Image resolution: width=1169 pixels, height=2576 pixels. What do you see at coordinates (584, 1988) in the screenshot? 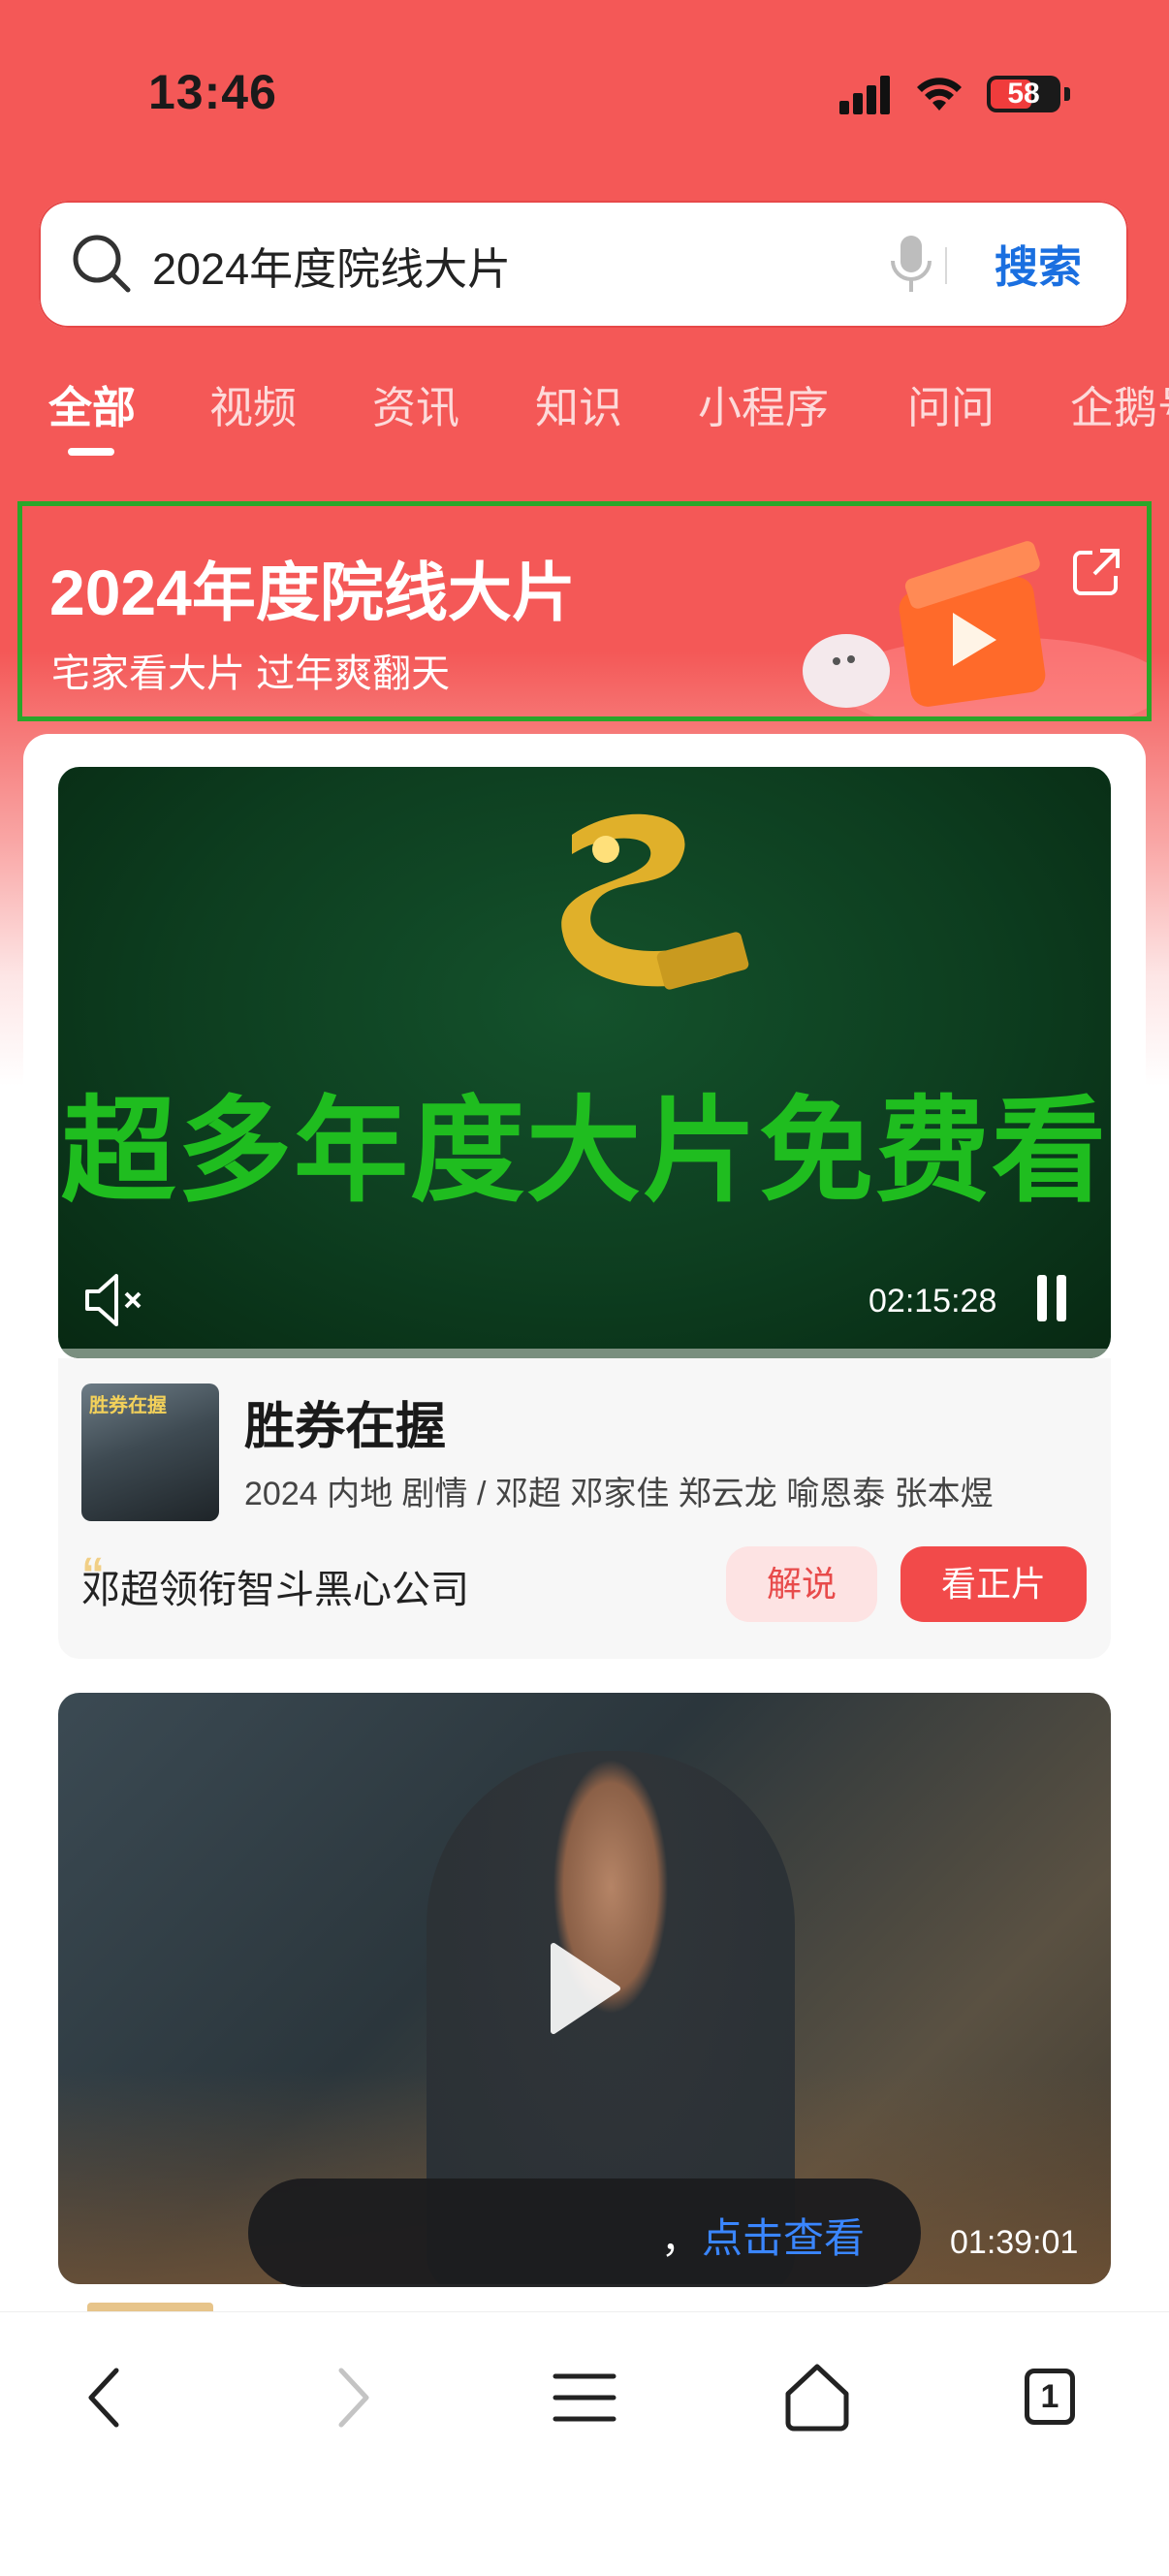
I see `play-icon` at bounding box center [584, 1988].